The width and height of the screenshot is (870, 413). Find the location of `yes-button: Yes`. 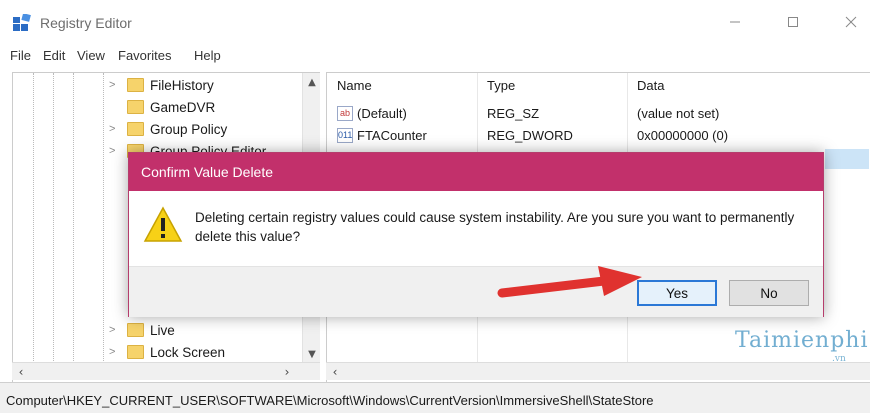

yes-button: Yes is located at coordinates (677, 293).